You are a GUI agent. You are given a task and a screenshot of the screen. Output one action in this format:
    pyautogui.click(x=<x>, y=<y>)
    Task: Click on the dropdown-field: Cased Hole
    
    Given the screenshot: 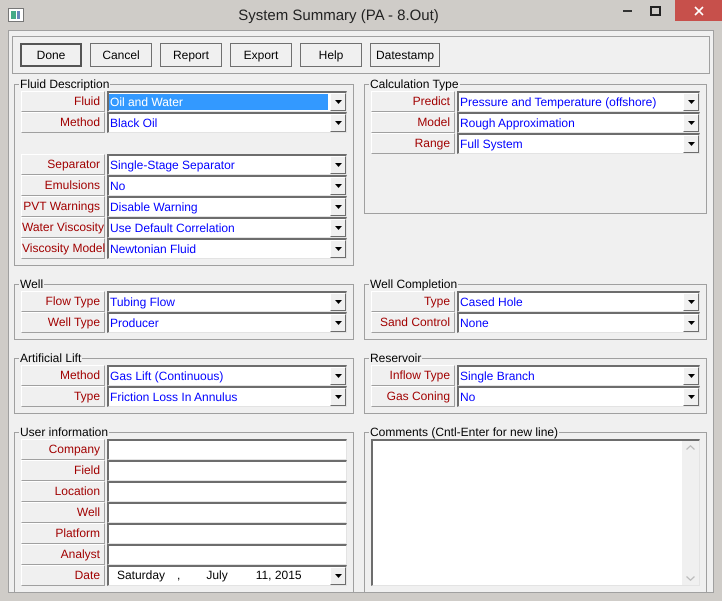 What is the action you would take?
    pyautogui.click(x=578, y=301)
    